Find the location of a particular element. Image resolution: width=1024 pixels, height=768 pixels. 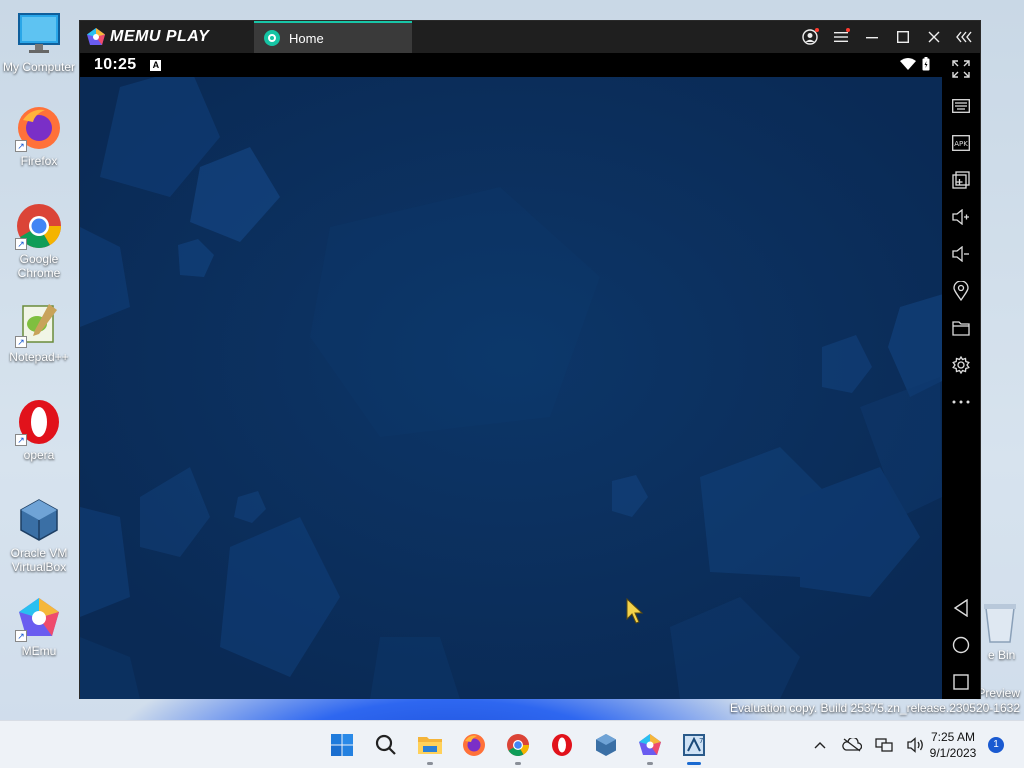

chrome-icon: ↗ is located at coordinates (39, 226).